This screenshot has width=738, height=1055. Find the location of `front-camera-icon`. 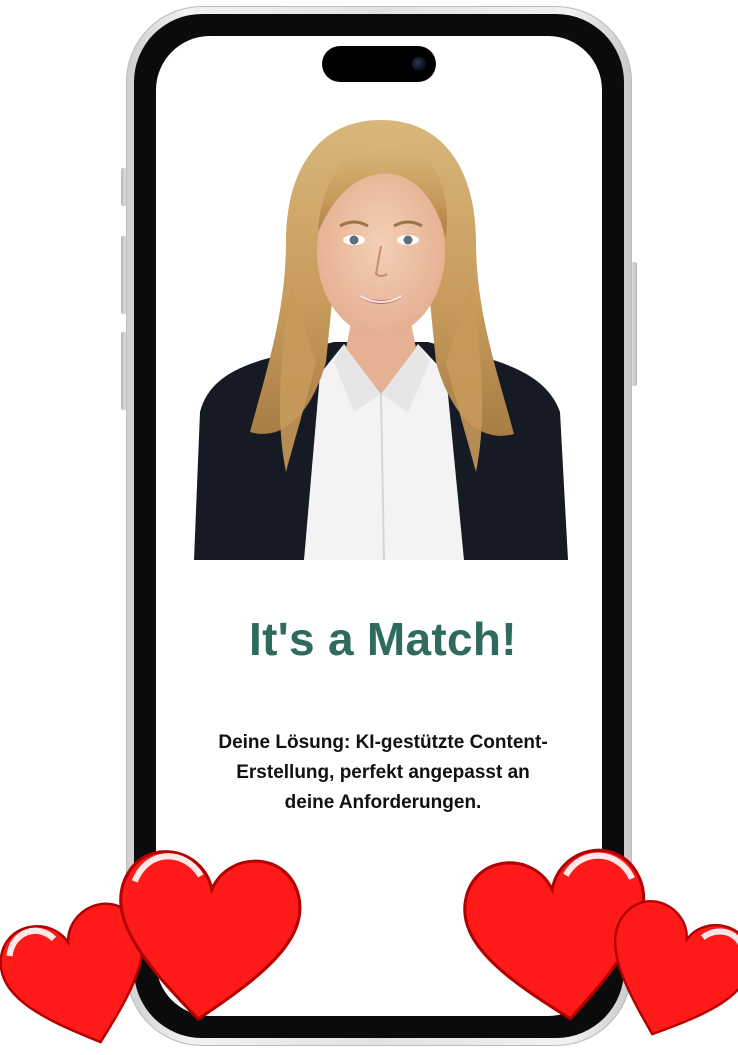

front-camera-icon is located at coordinates (419, 64).